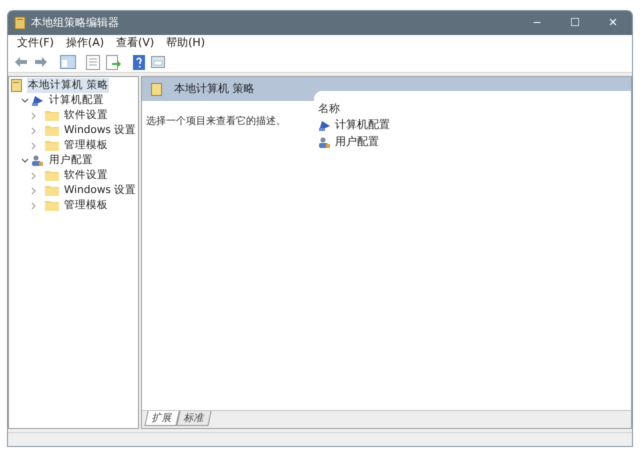  I want to click on maximize-button: ☐, so click(575, 23).